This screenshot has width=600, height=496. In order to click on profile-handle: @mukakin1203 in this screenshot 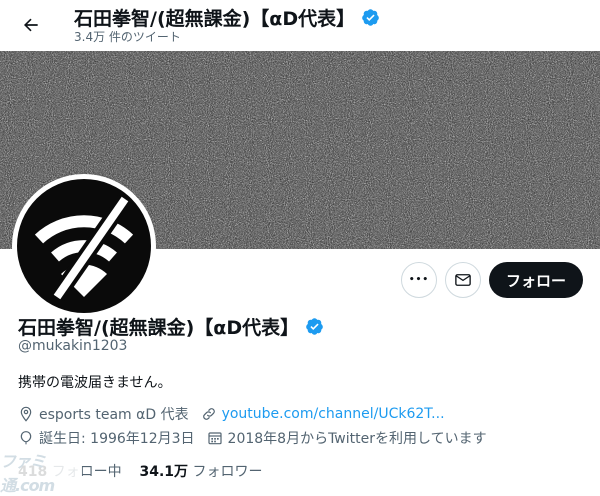, I will do `click(73, 346)`.